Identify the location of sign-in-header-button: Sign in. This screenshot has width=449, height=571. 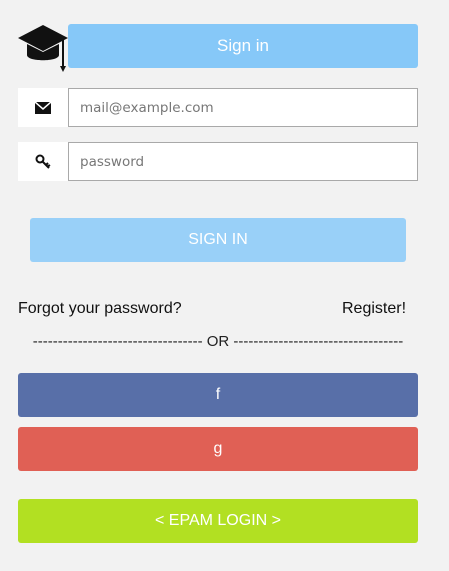
(243, 46).